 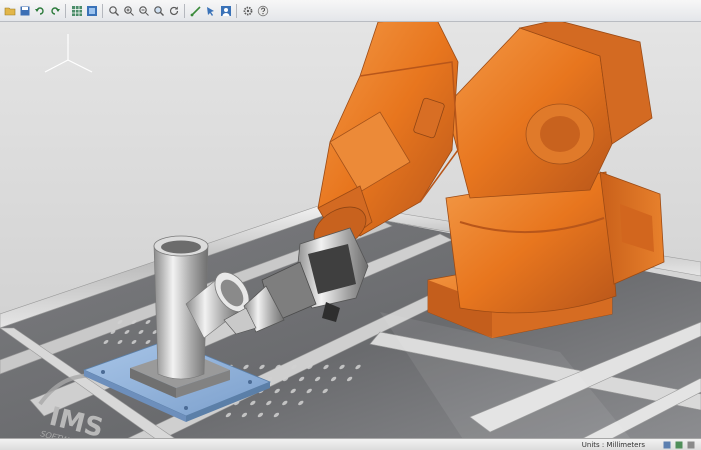 I want to click on view-mode-icon, so click(x=667, y=445).